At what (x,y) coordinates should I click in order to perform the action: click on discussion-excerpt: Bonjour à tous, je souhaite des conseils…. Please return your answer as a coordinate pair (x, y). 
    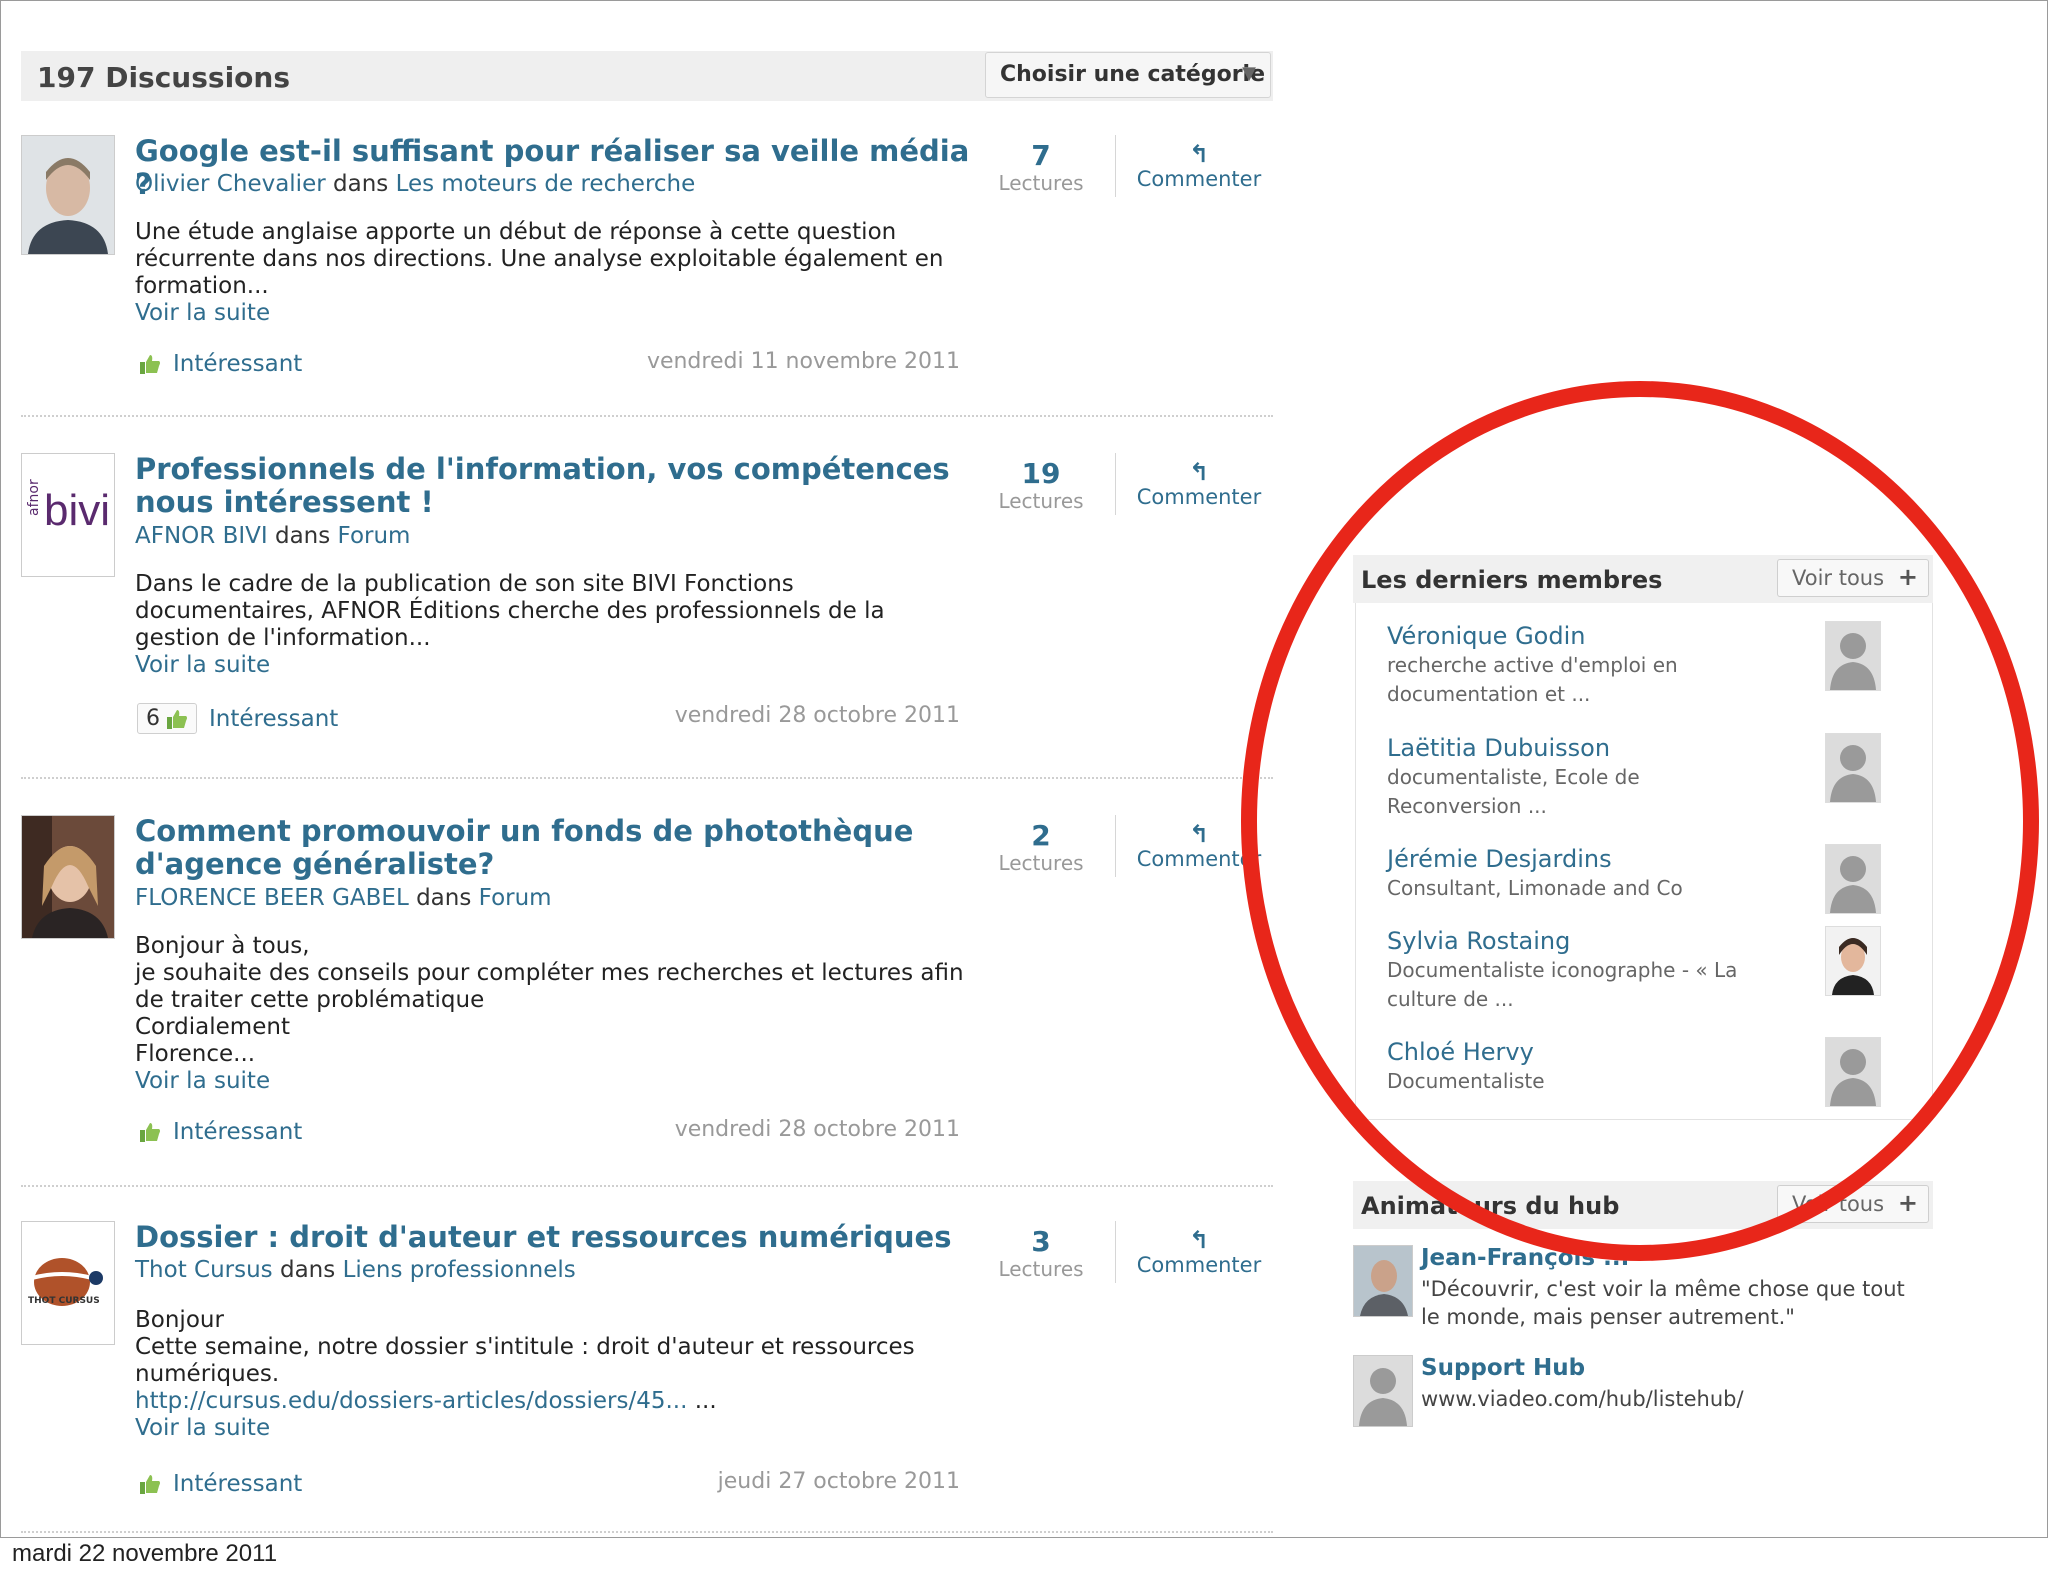
    Looking at the image, I should click on (565, 1014).